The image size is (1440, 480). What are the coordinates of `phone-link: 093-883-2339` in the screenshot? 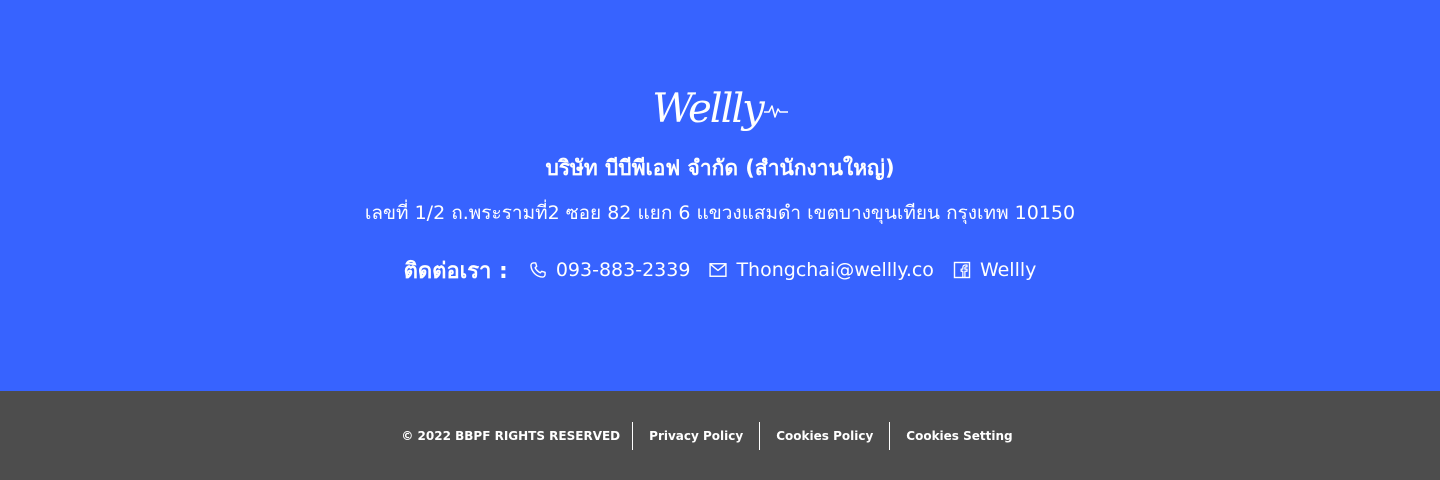 It's located at (609, 270).